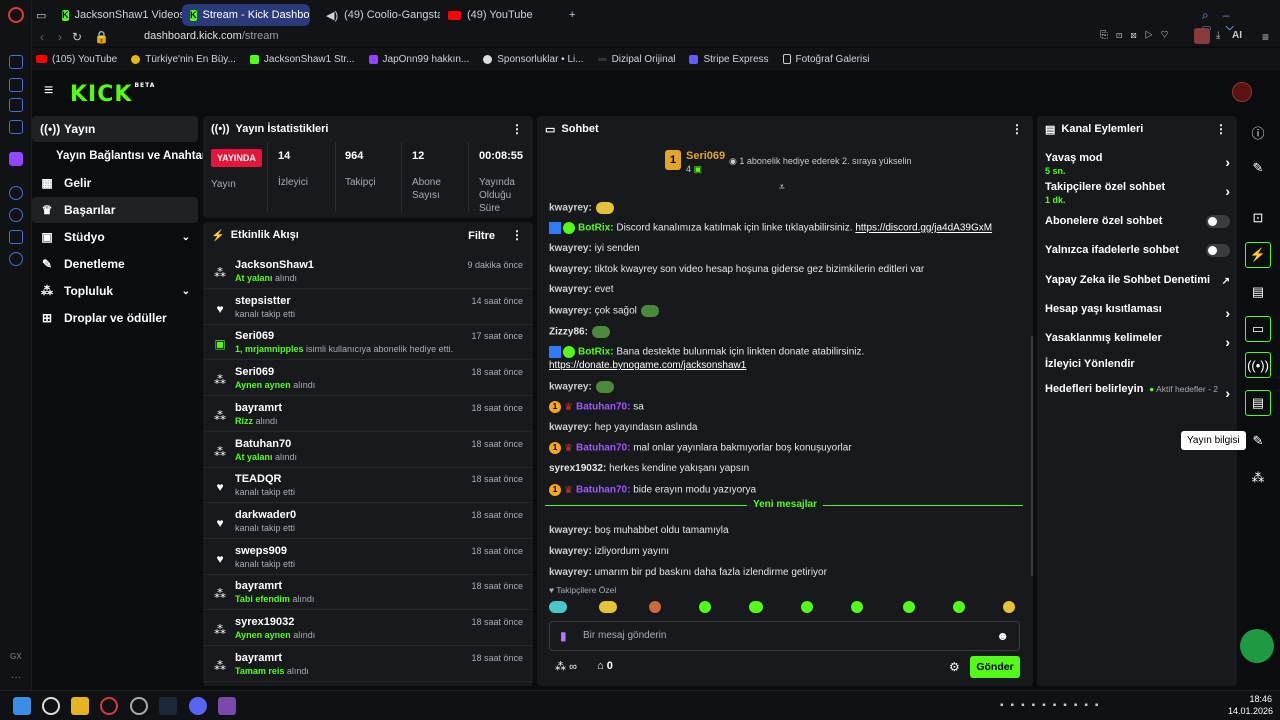 The width and height of the screenshot is (1280, 720). I want to click on workspace-icon: ▭, so click(42, 15).